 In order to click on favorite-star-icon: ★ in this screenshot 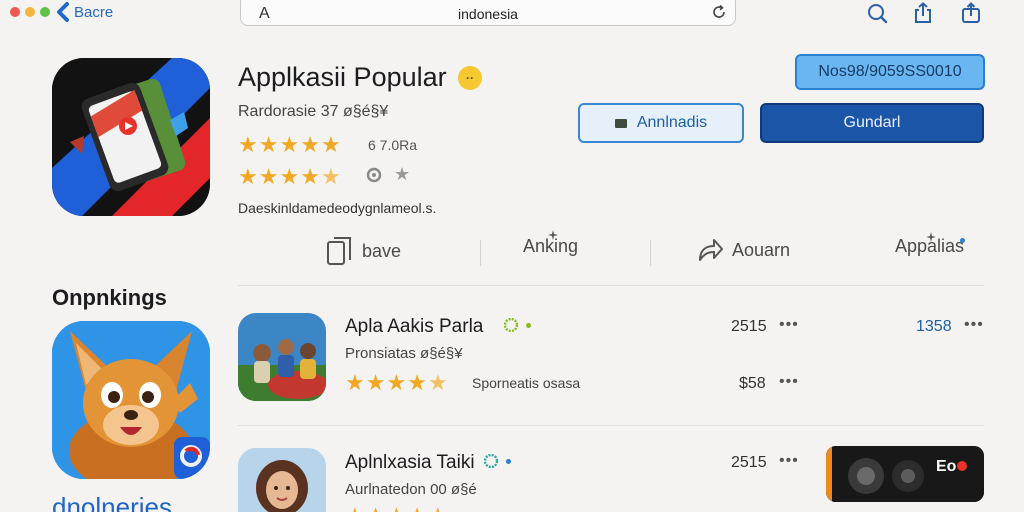, I will do `click(402, 174)`.